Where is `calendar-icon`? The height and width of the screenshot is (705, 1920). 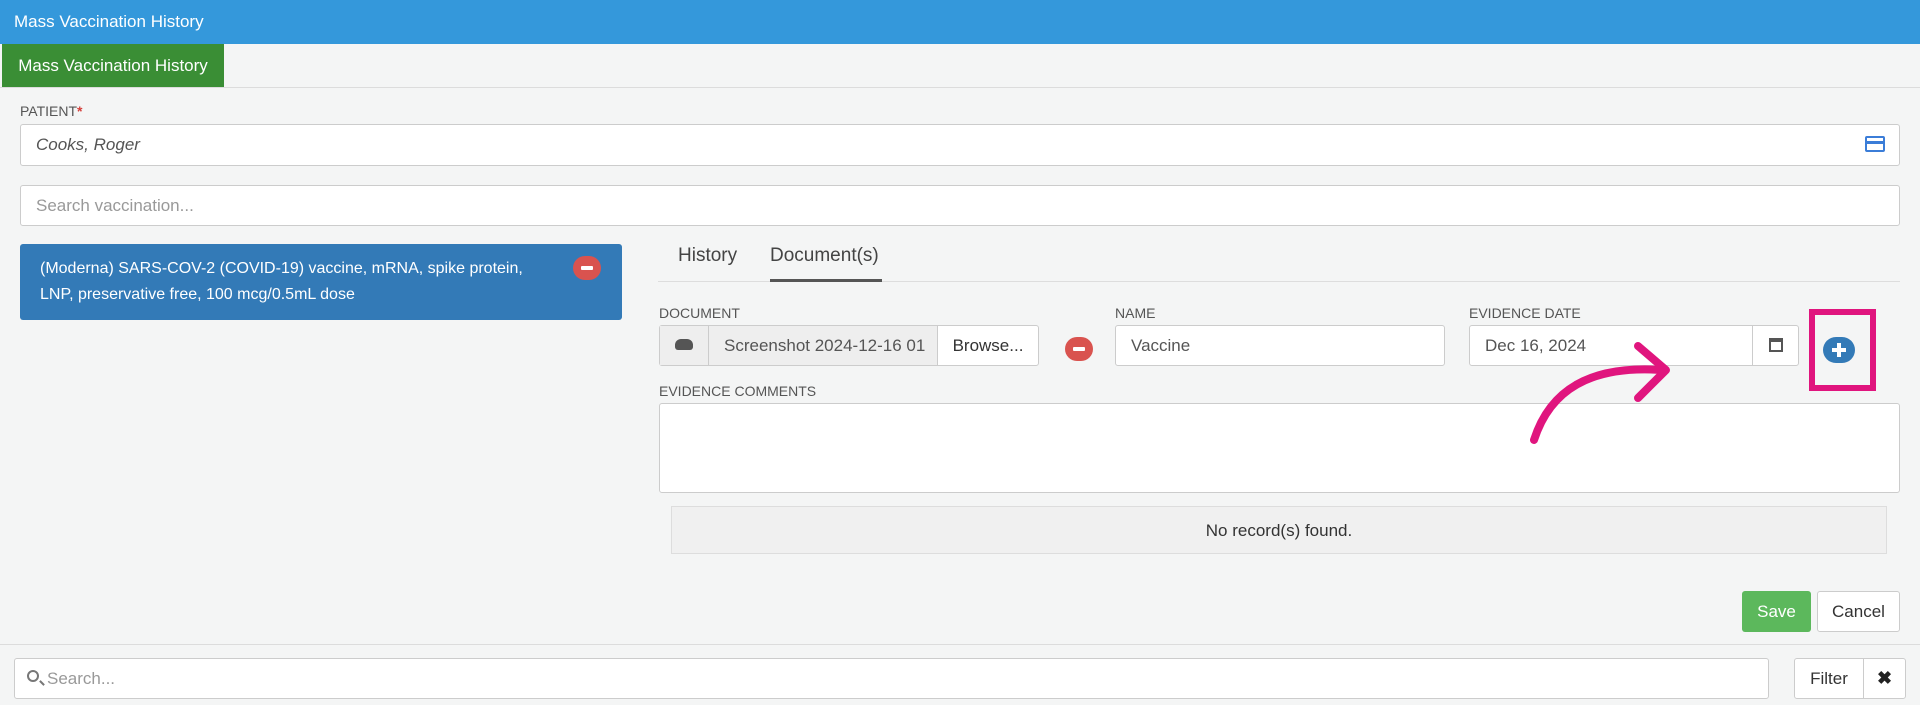 calendar-icon is located at coordinates (1776, 345).